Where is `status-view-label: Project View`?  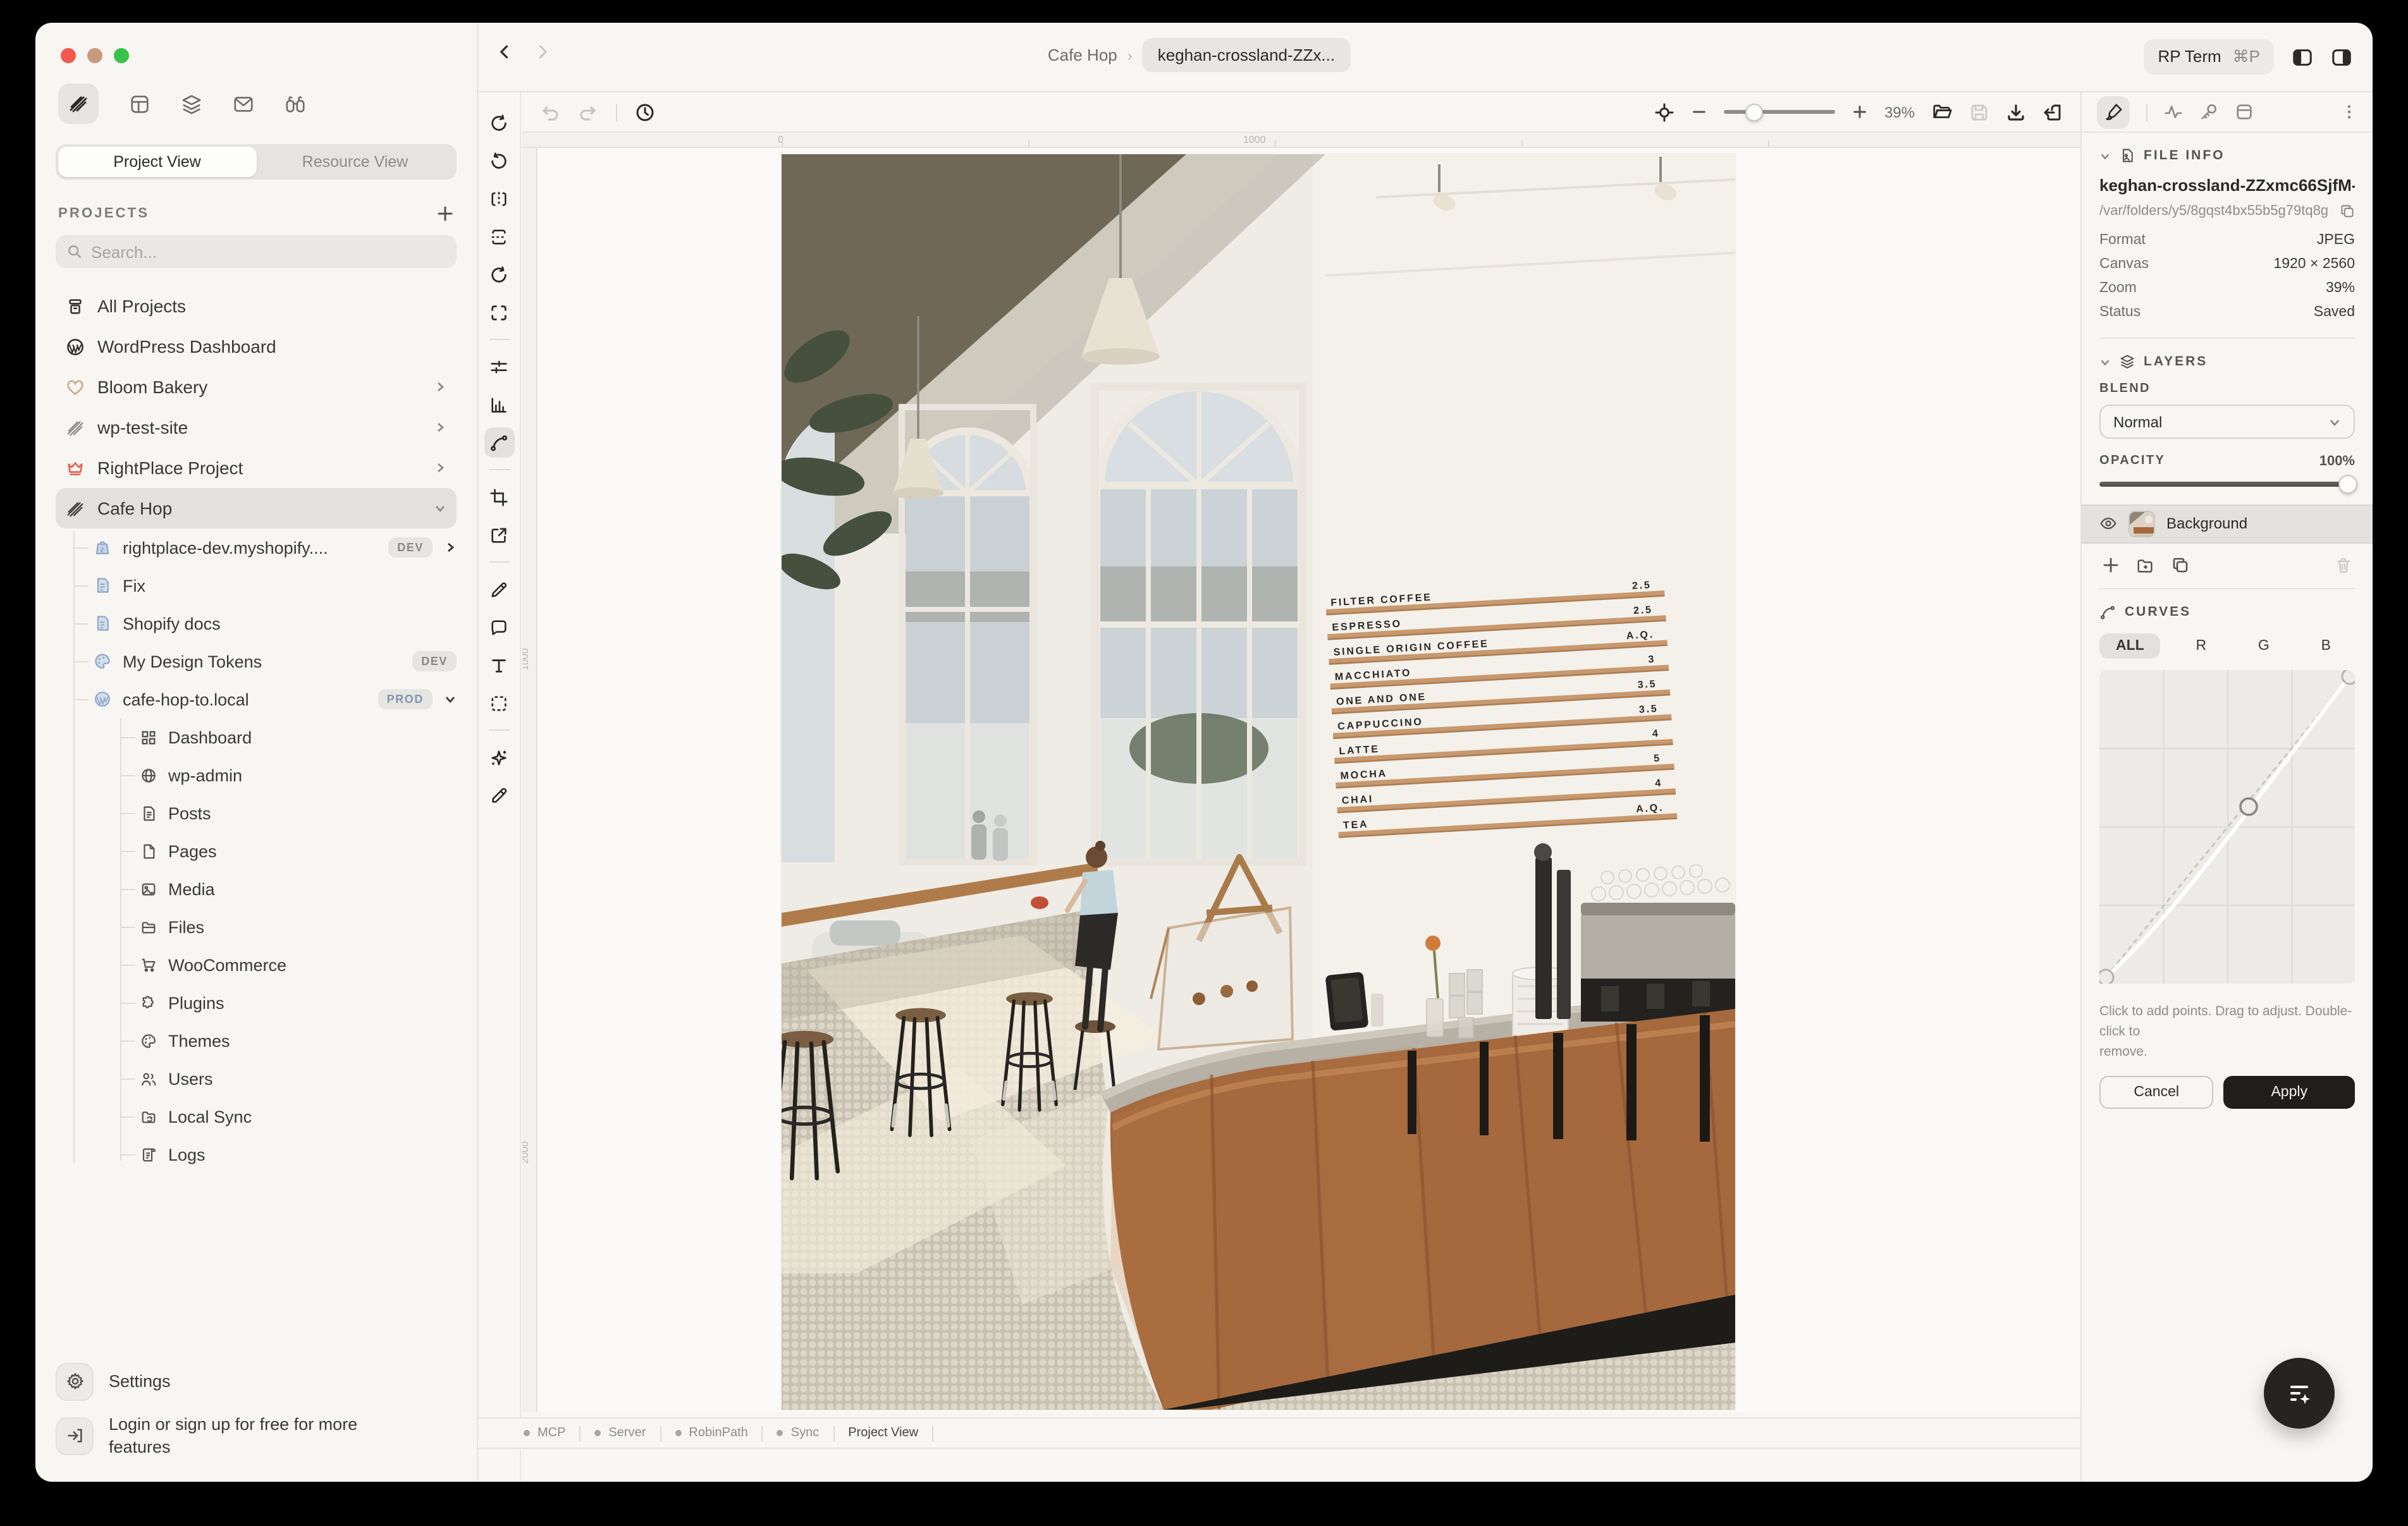 status-view-label: Project View is located at coordinates (883, 1433).